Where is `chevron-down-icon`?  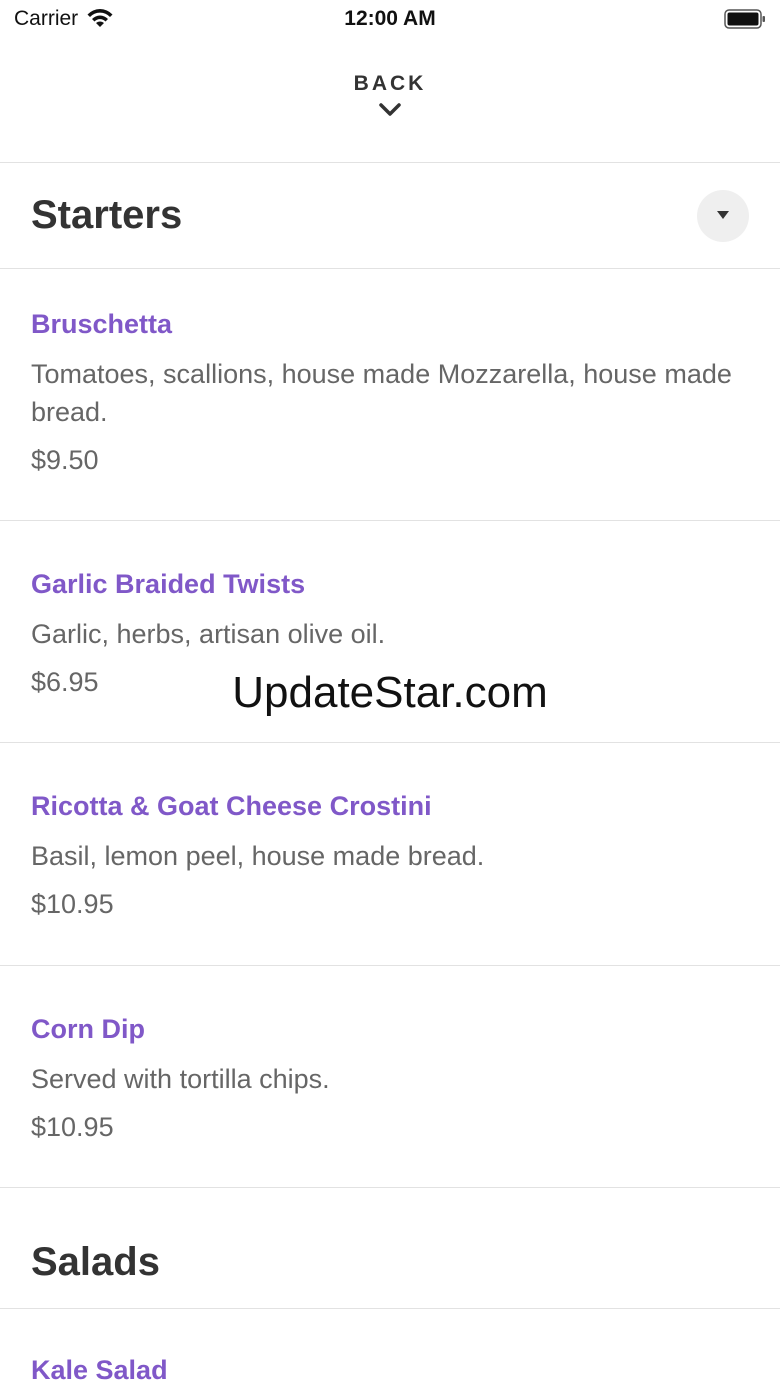 chevron-down-icon is located at coordinates (390, 109).